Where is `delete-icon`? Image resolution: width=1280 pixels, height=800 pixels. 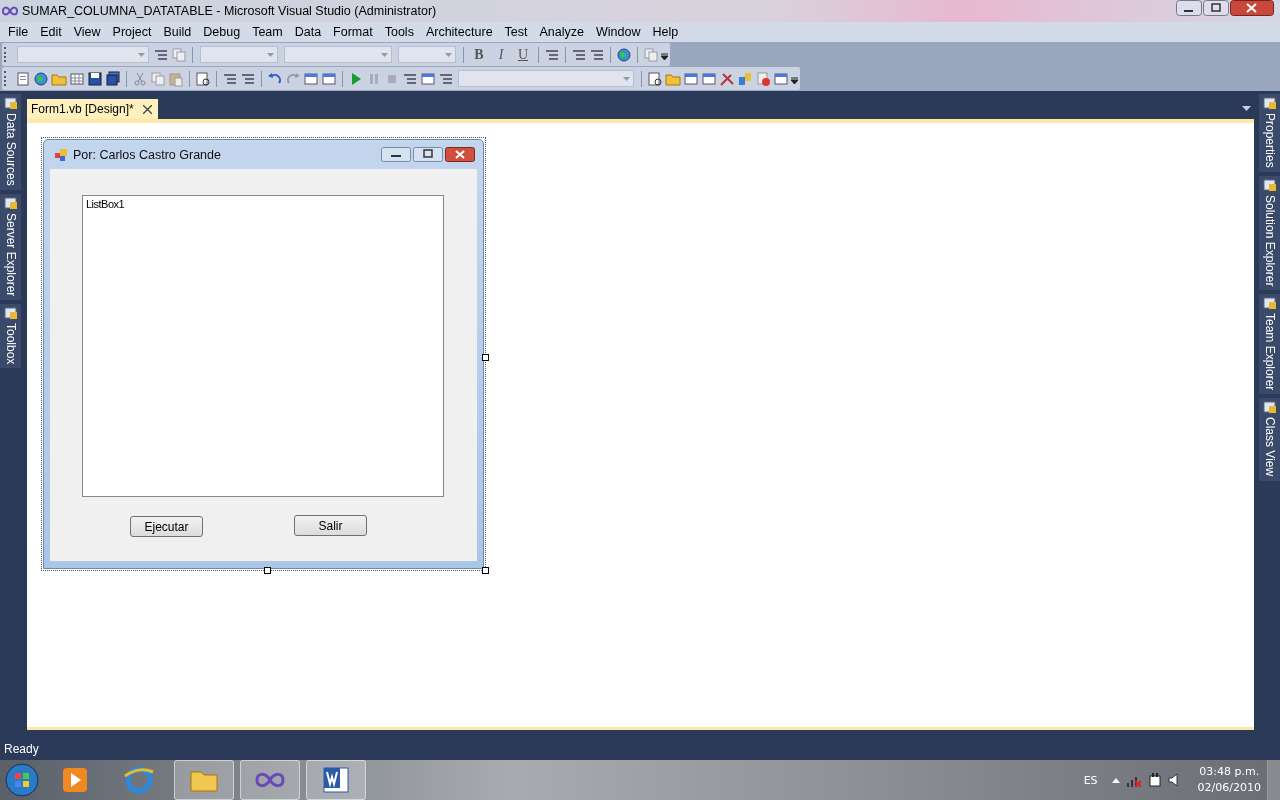
delete-icon is located at coordinates (763, 78).